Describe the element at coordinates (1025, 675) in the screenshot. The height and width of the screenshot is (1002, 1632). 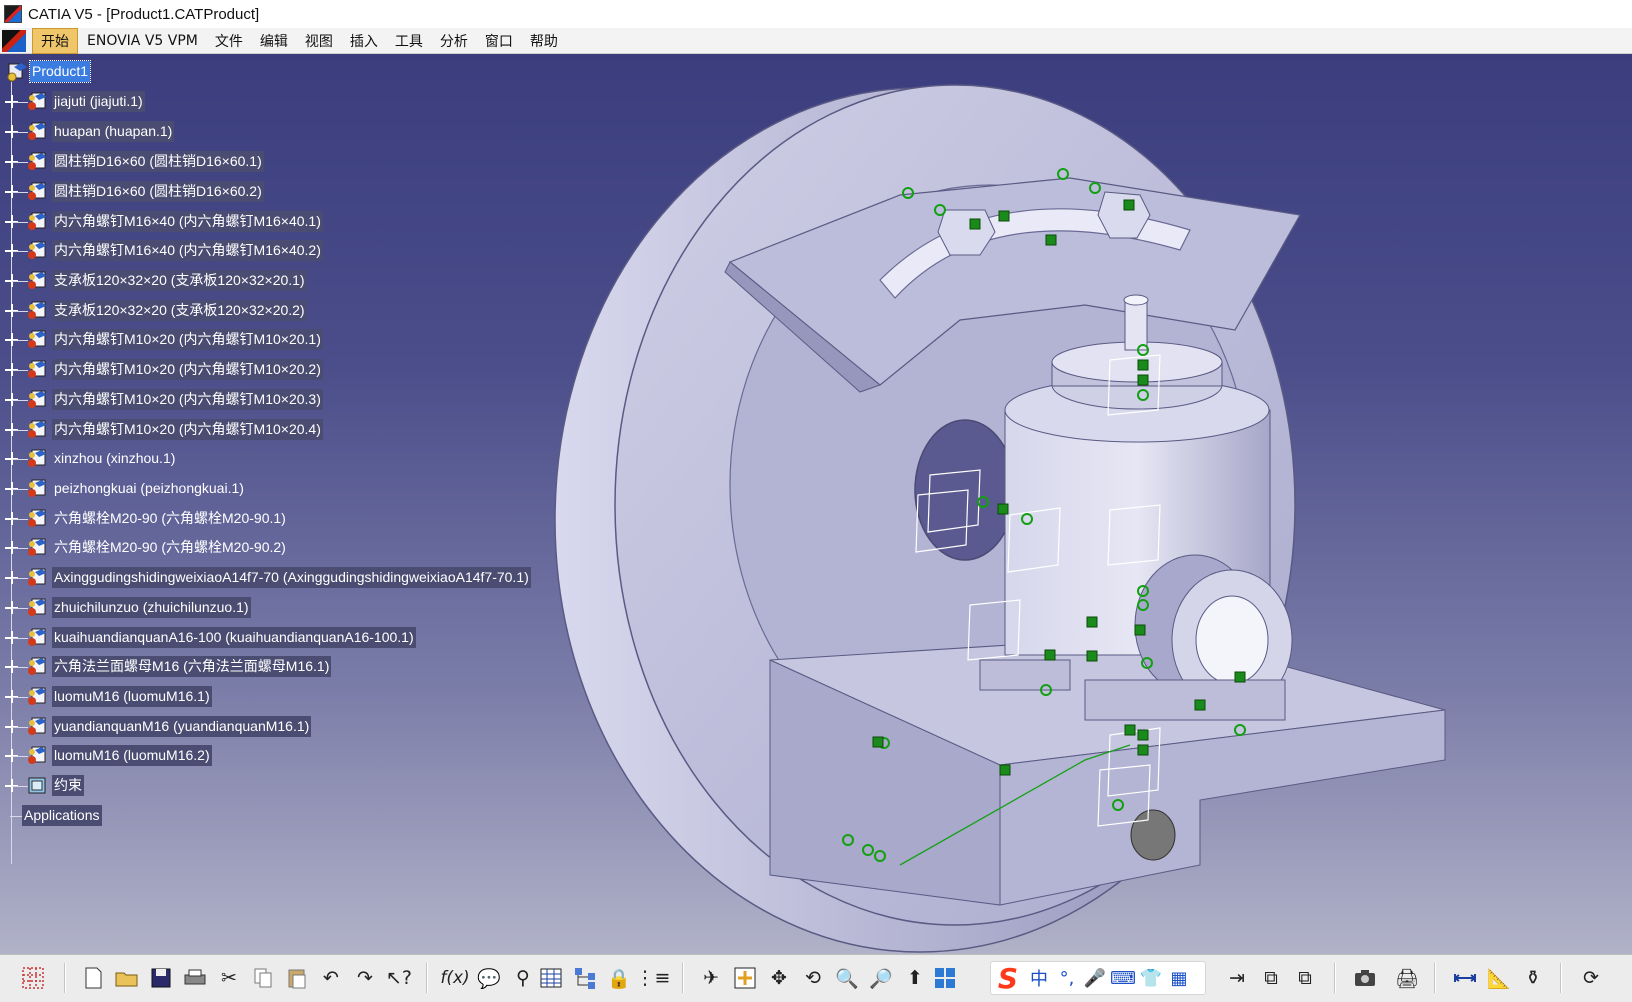
I see `support-plate-left` at that location.